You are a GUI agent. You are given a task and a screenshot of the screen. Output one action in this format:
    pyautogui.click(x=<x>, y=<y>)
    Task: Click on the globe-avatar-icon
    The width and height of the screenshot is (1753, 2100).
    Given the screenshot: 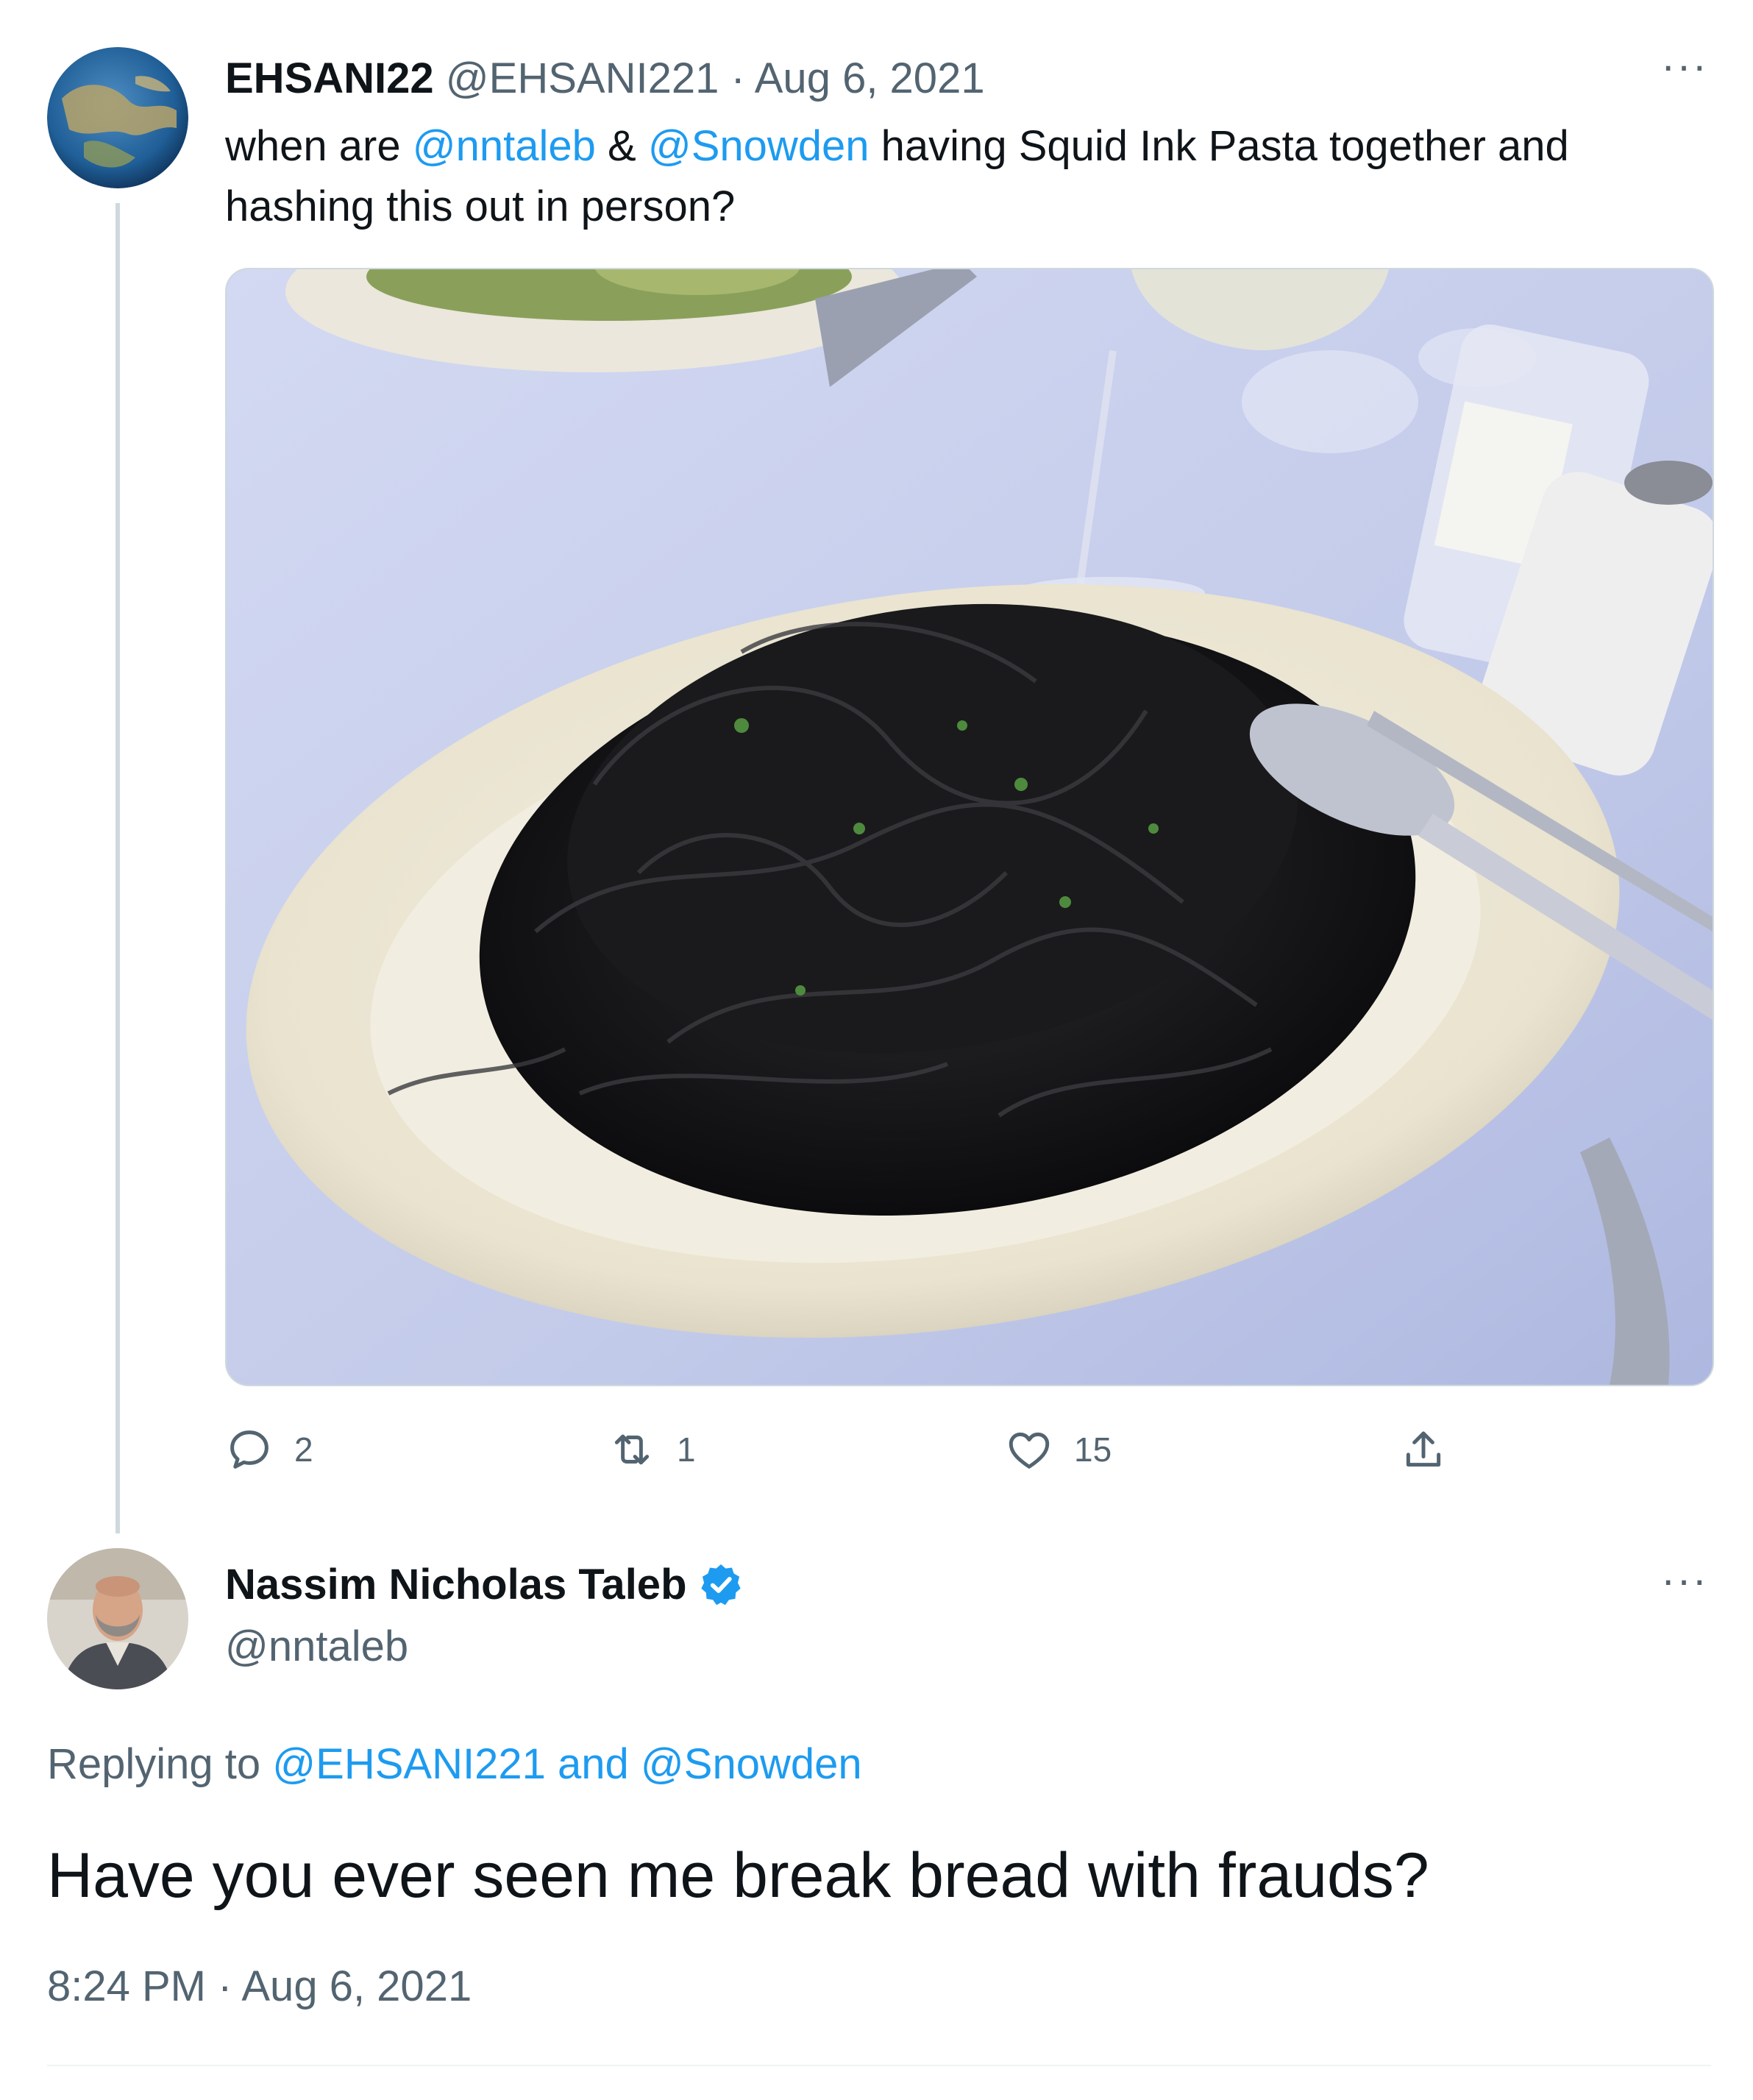 What is the action you would take?
    pyautogui.click(x=117, y=117)
    